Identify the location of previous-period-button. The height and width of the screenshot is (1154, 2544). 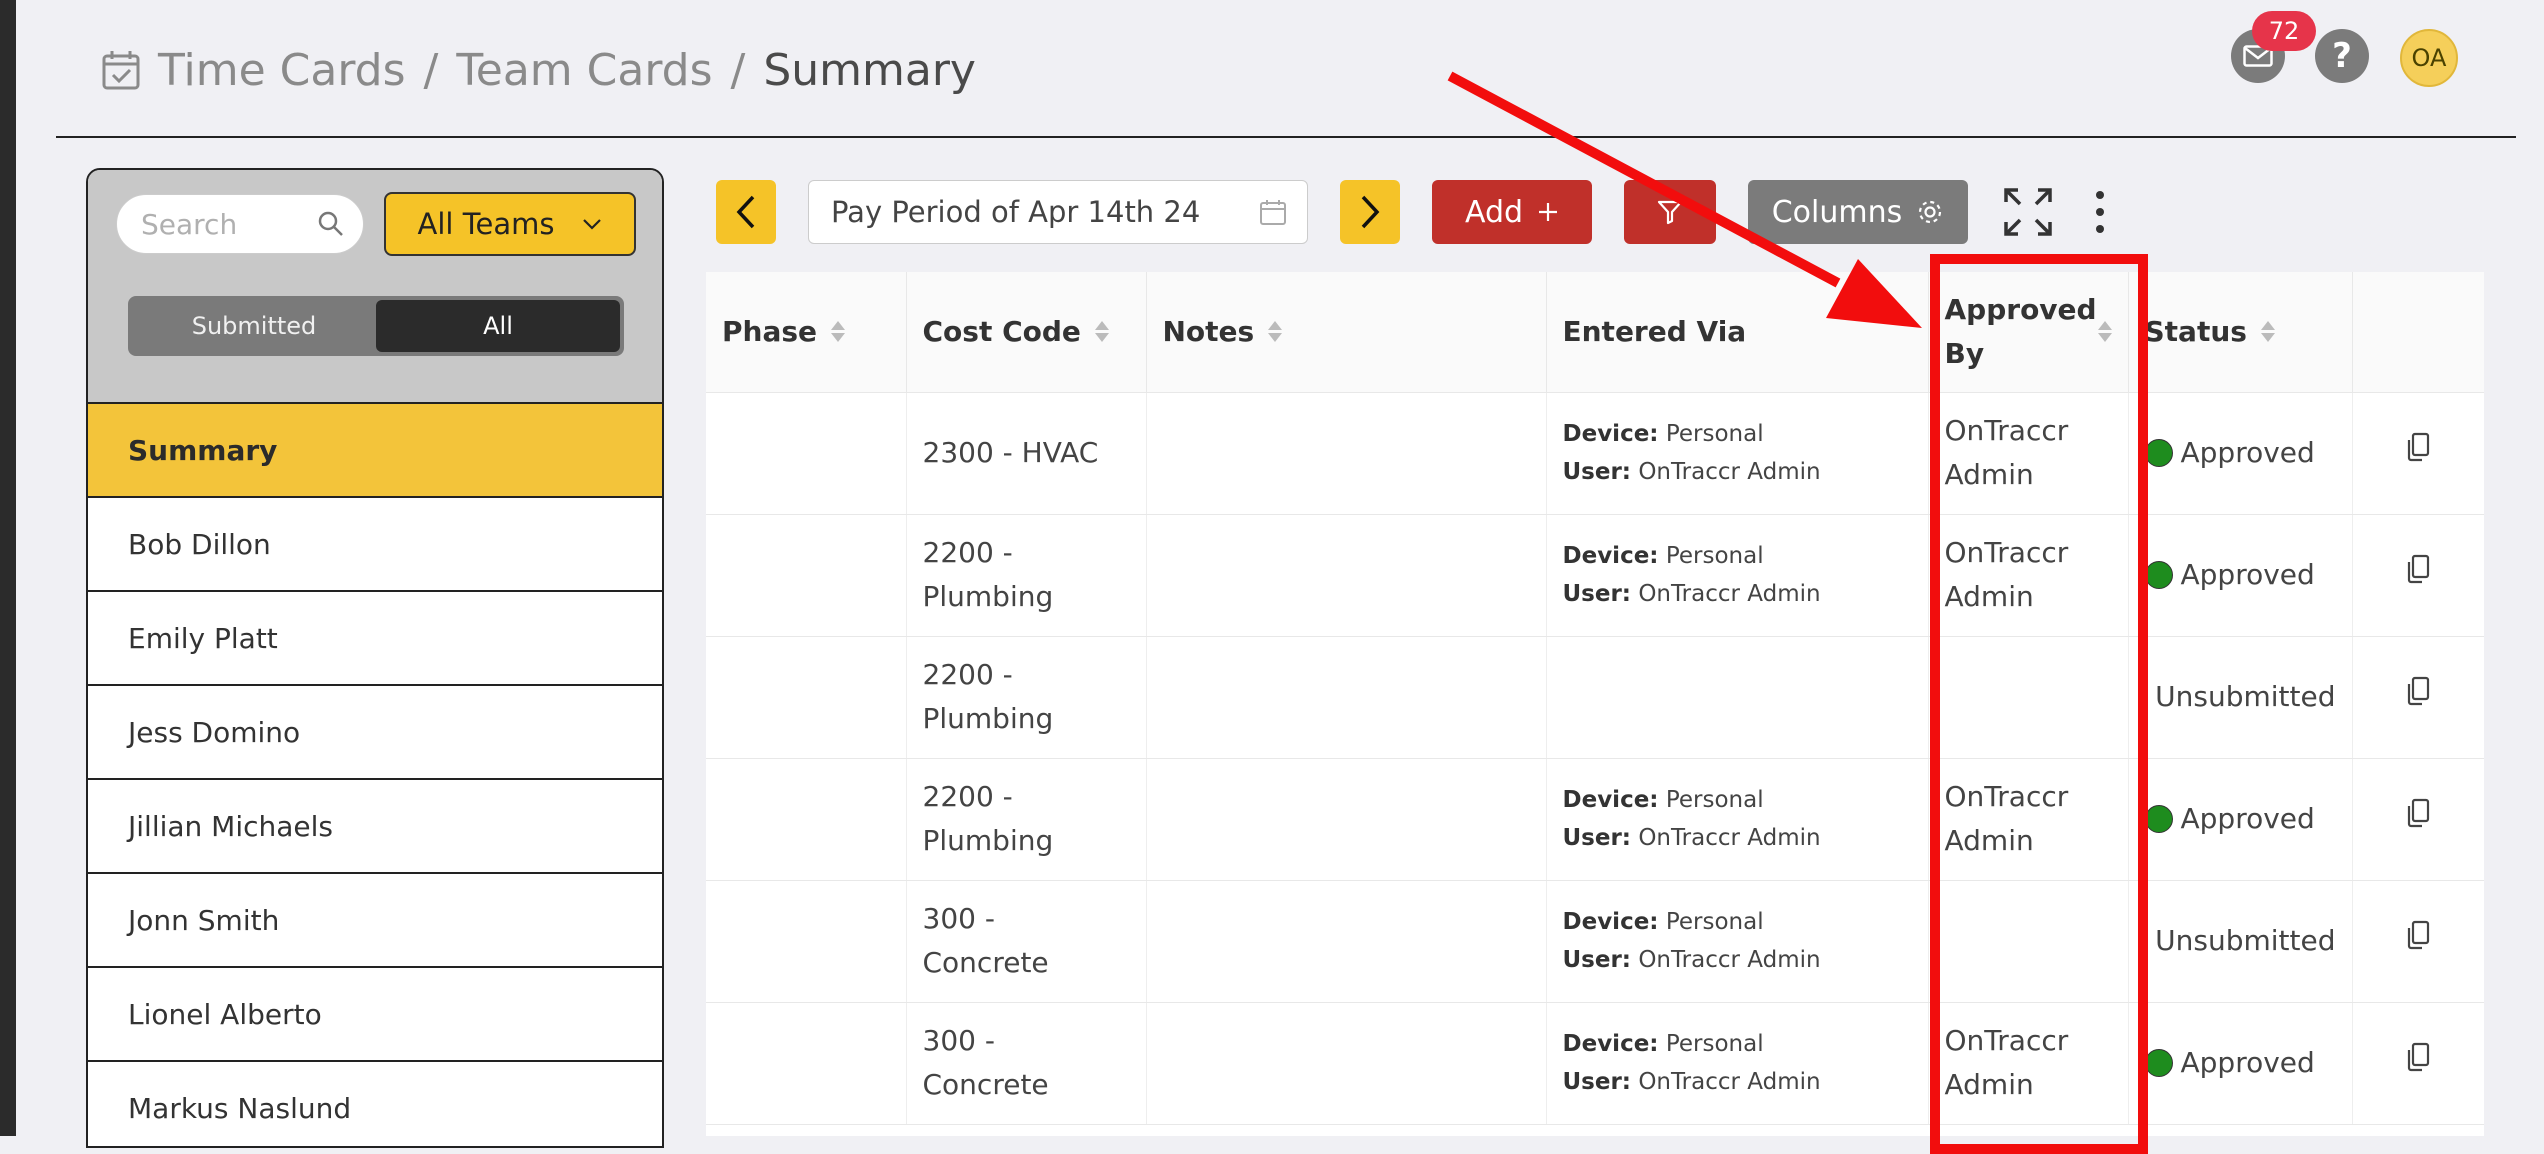
(746, 212).